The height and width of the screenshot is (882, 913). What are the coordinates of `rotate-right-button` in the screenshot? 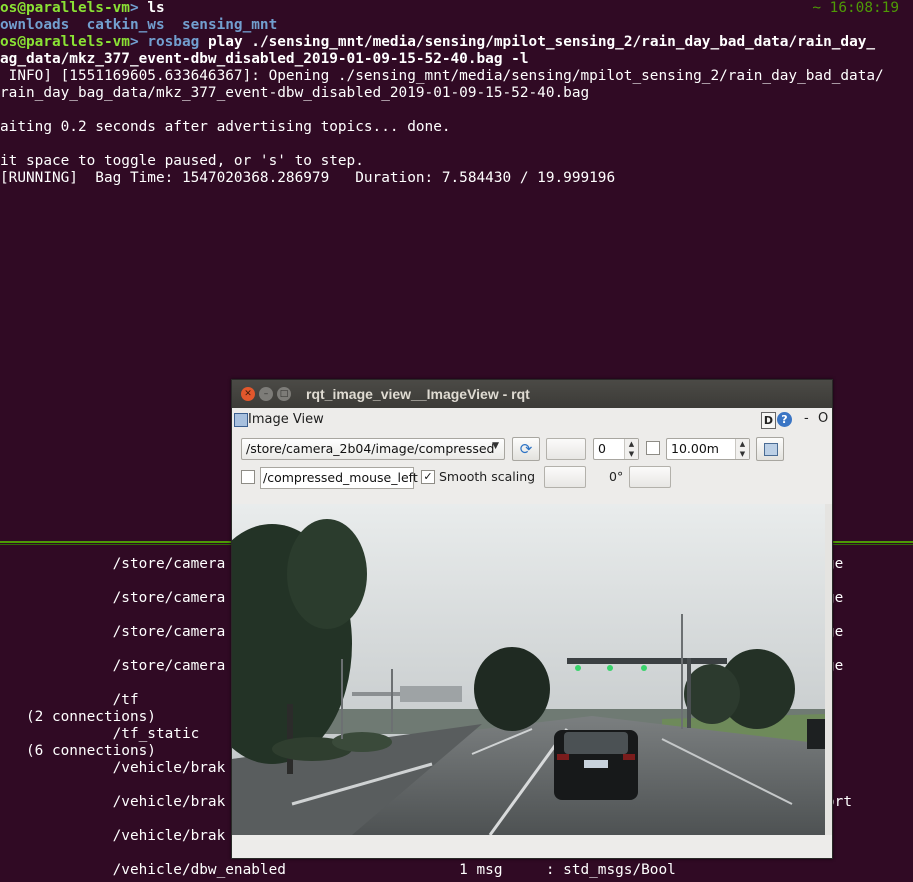 It's located at (650, 477).